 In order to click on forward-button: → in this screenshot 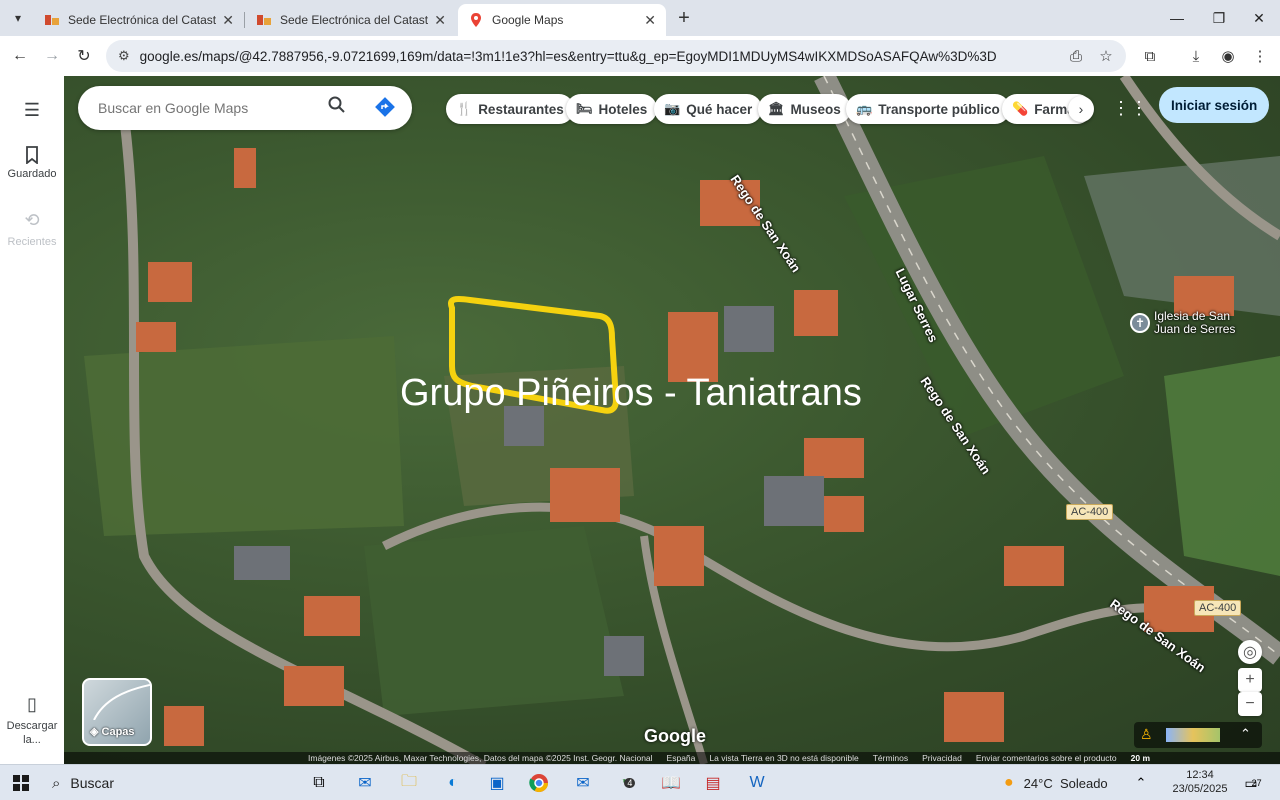, I will do `click(52, 56)`.